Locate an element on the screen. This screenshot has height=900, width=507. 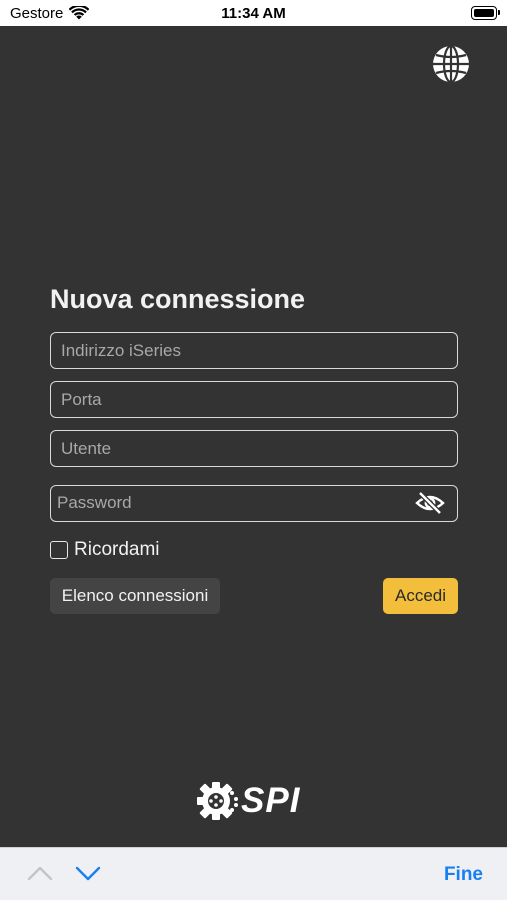
keyboard-accessory-bar: Fine is located at coordinates (253, 873).